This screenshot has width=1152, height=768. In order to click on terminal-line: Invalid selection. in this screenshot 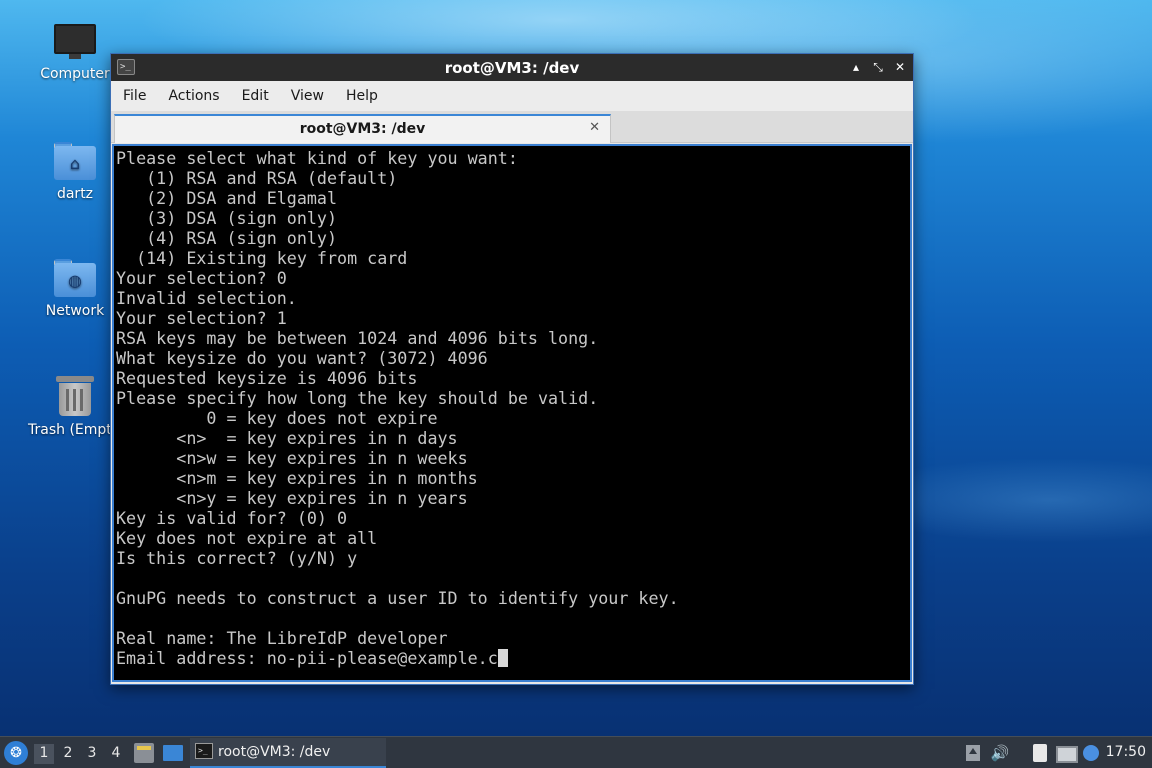, I will do `click(206, 298)`.